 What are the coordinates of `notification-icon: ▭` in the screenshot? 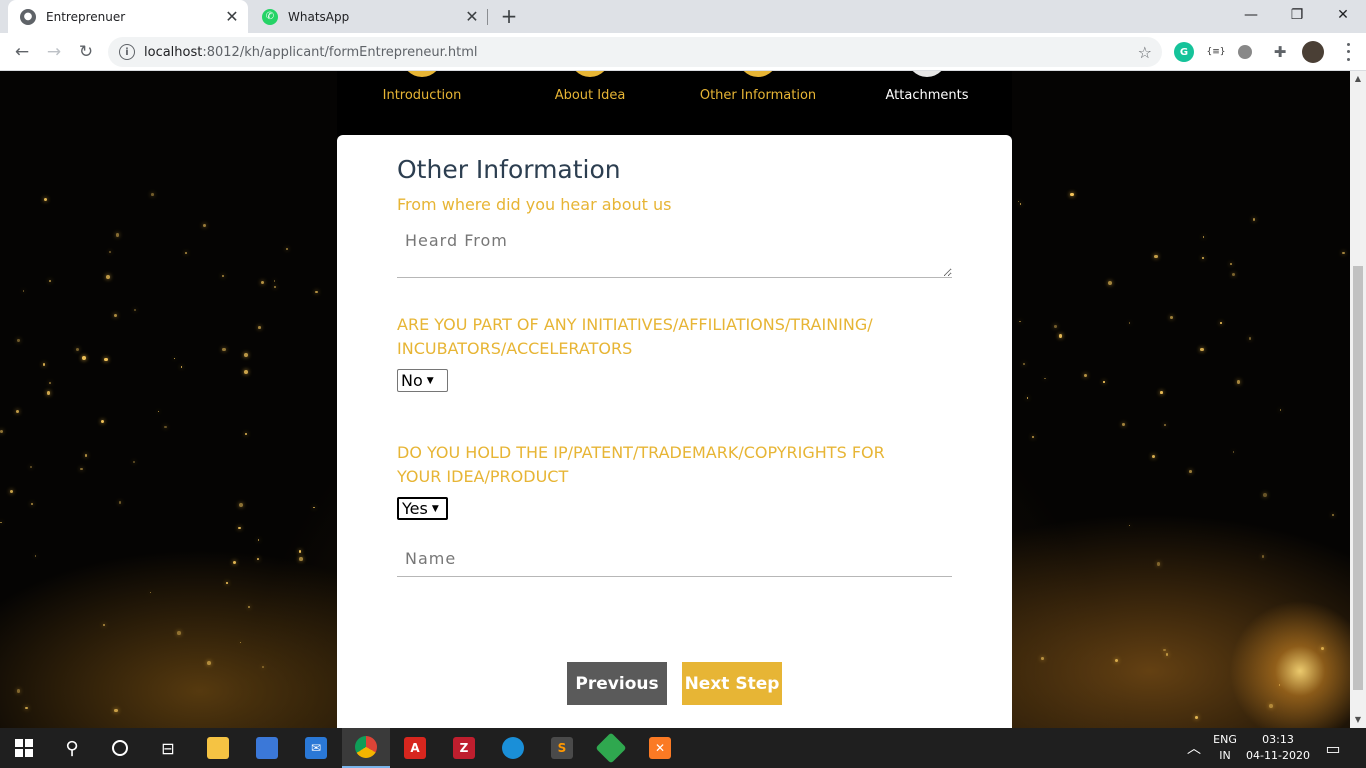 It's located at (1333, 748).